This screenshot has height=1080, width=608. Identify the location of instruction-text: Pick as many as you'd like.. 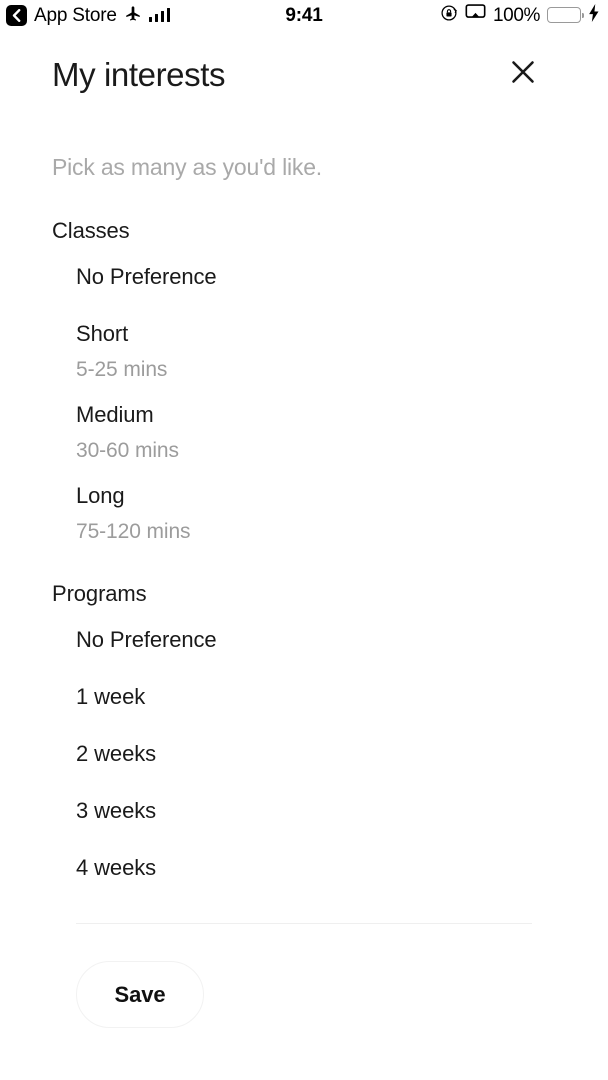
(187, 167).